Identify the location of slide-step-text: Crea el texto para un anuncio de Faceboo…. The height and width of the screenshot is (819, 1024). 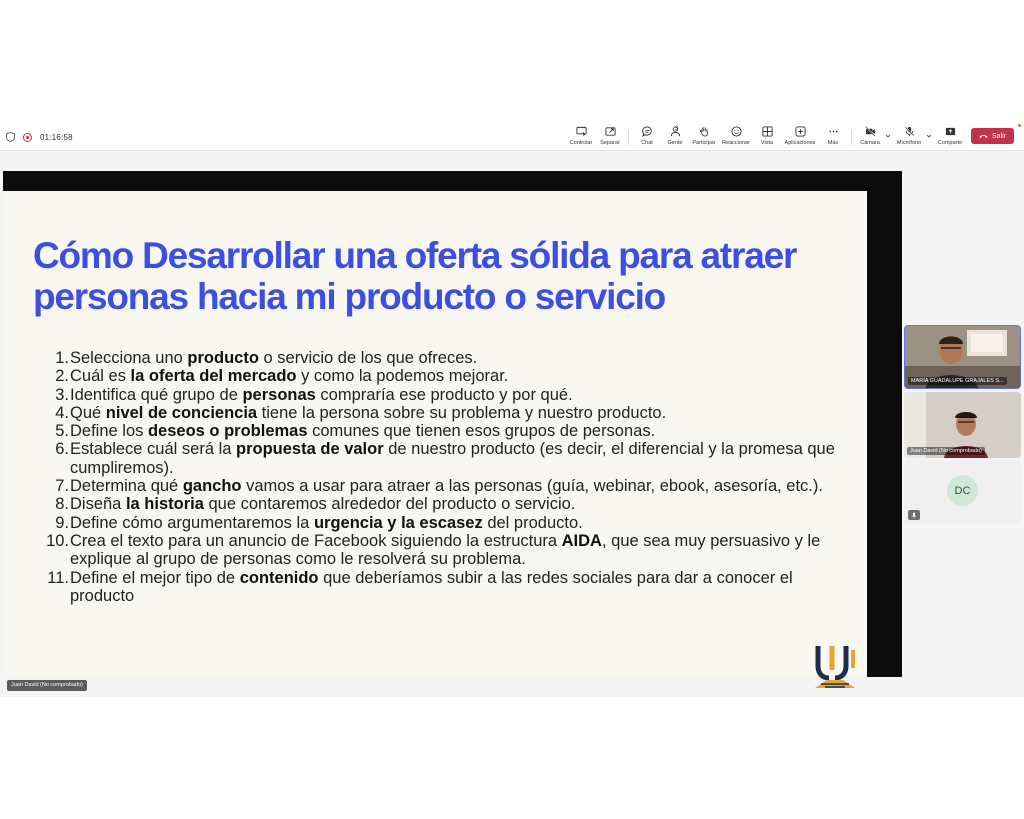
(456, 550).